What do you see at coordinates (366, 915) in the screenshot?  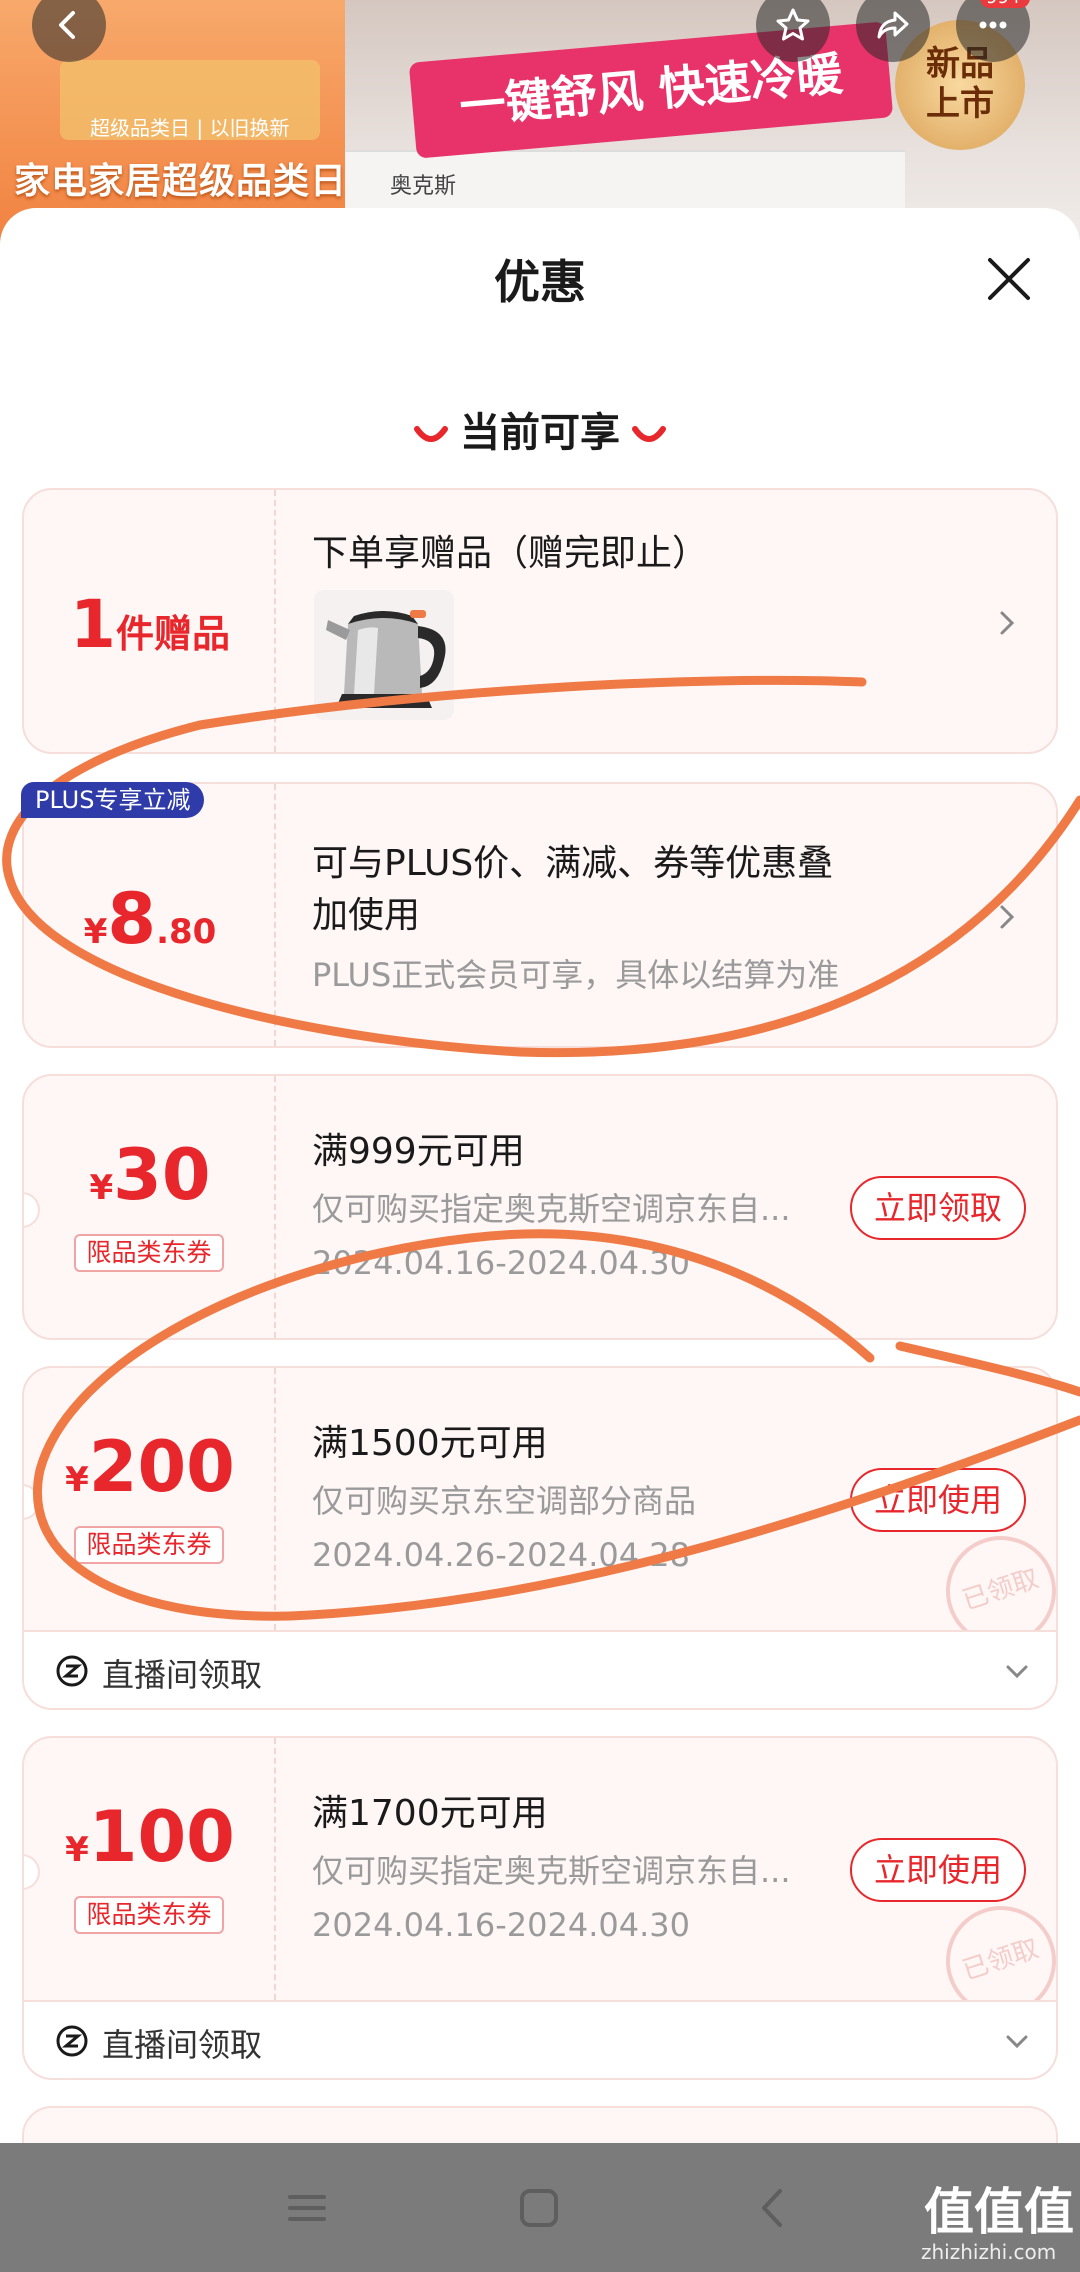 I see `plus-title-line2: 加使用` at bounding box center [366, 915].